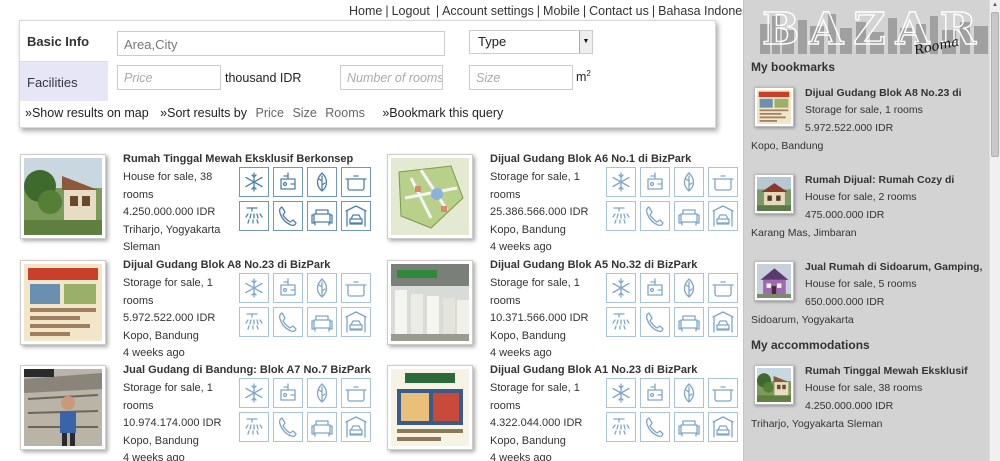 Image resolution: width=1000 pixels, height=461 pixels. Describe the element at coordinates (226, 265) in the screenshot. I see `listing-title: Dijual Gudang Blok A8 No.23 di BizPark` at that location.